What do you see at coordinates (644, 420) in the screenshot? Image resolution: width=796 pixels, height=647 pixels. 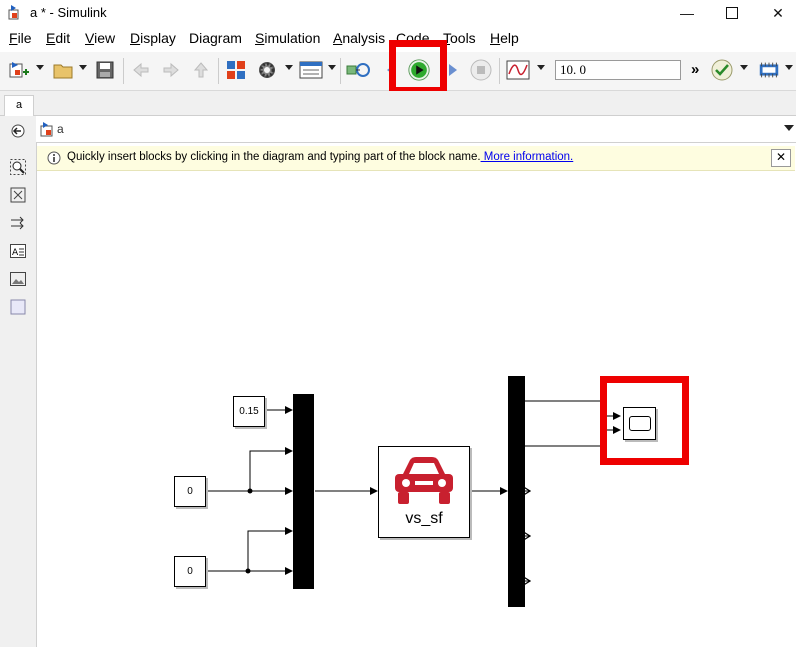 I see `scope-highlight` at bounding box center [644, 420].